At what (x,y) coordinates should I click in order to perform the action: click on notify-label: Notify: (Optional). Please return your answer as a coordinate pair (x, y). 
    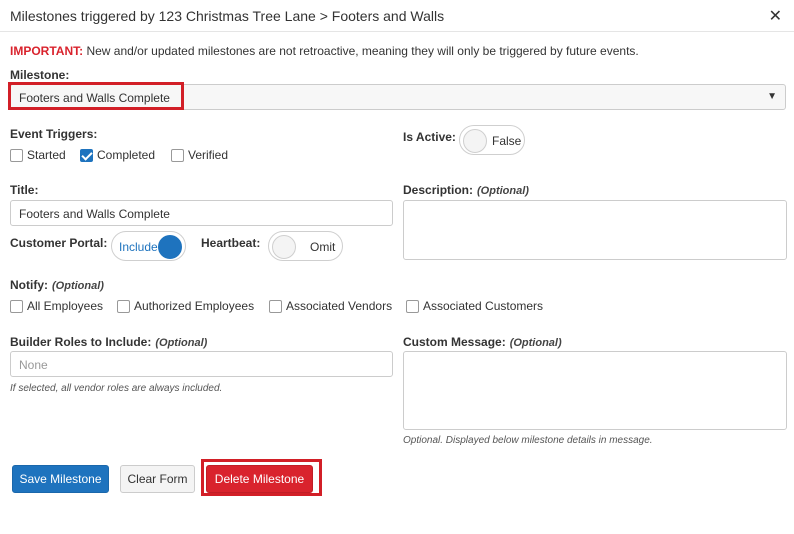
    Looking at the image, I should click on (57, 285).